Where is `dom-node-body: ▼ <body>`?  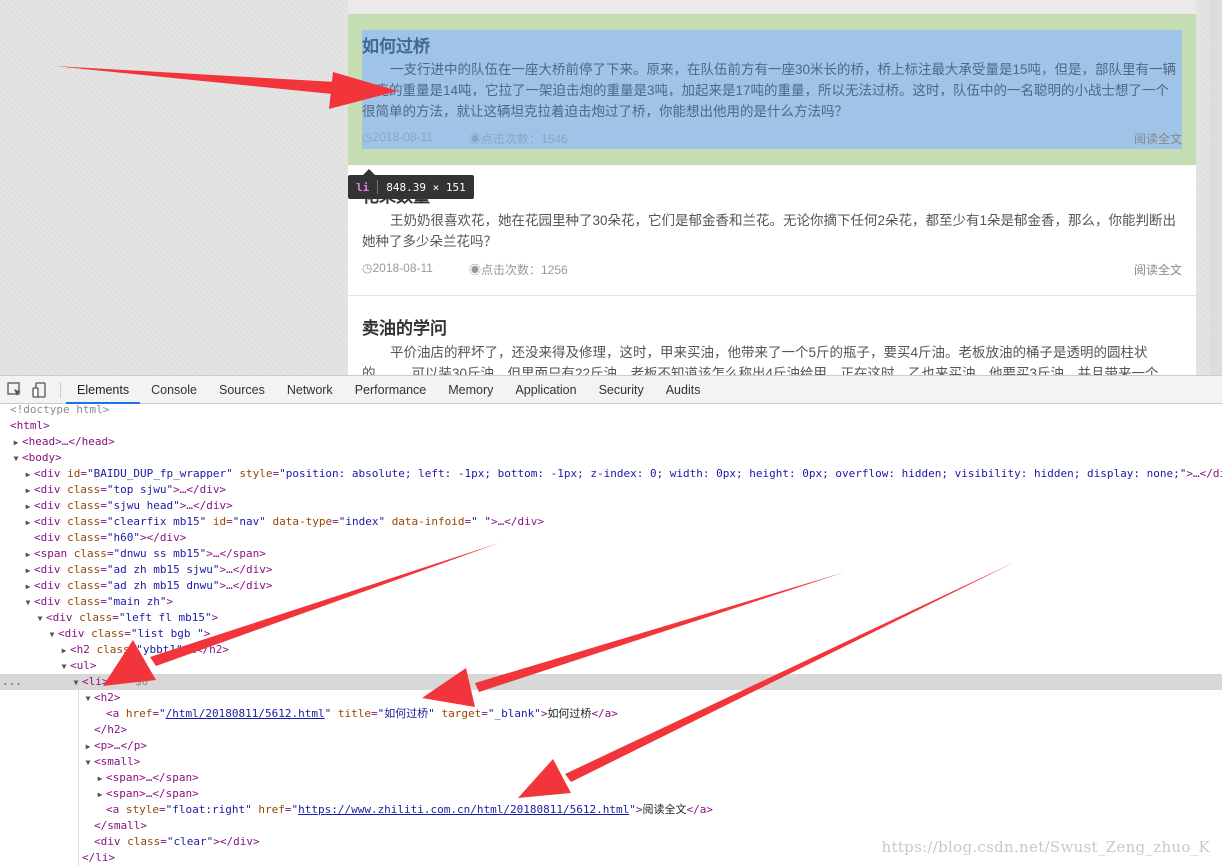 dom-node-body: ▼ <body> is located at coordinates (611, 458).